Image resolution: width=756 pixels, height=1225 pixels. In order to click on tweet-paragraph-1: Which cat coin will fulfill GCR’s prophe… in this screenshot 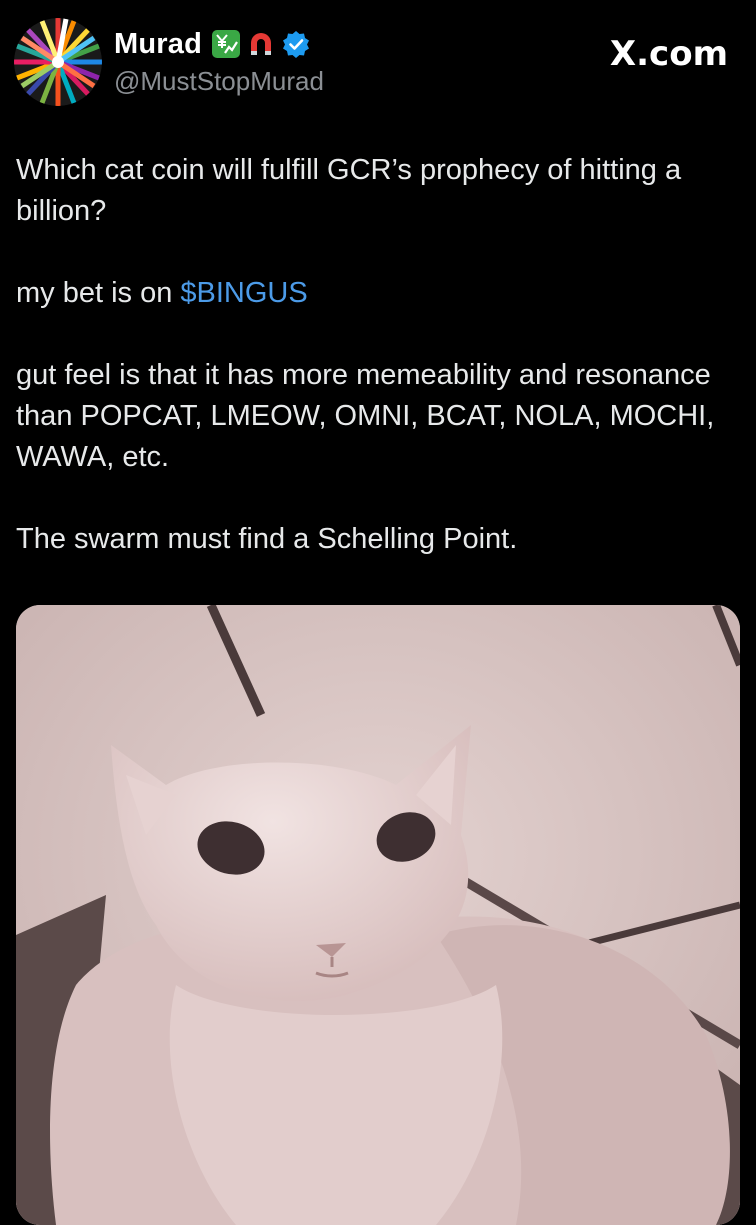, I will do `click(349, 190)`.